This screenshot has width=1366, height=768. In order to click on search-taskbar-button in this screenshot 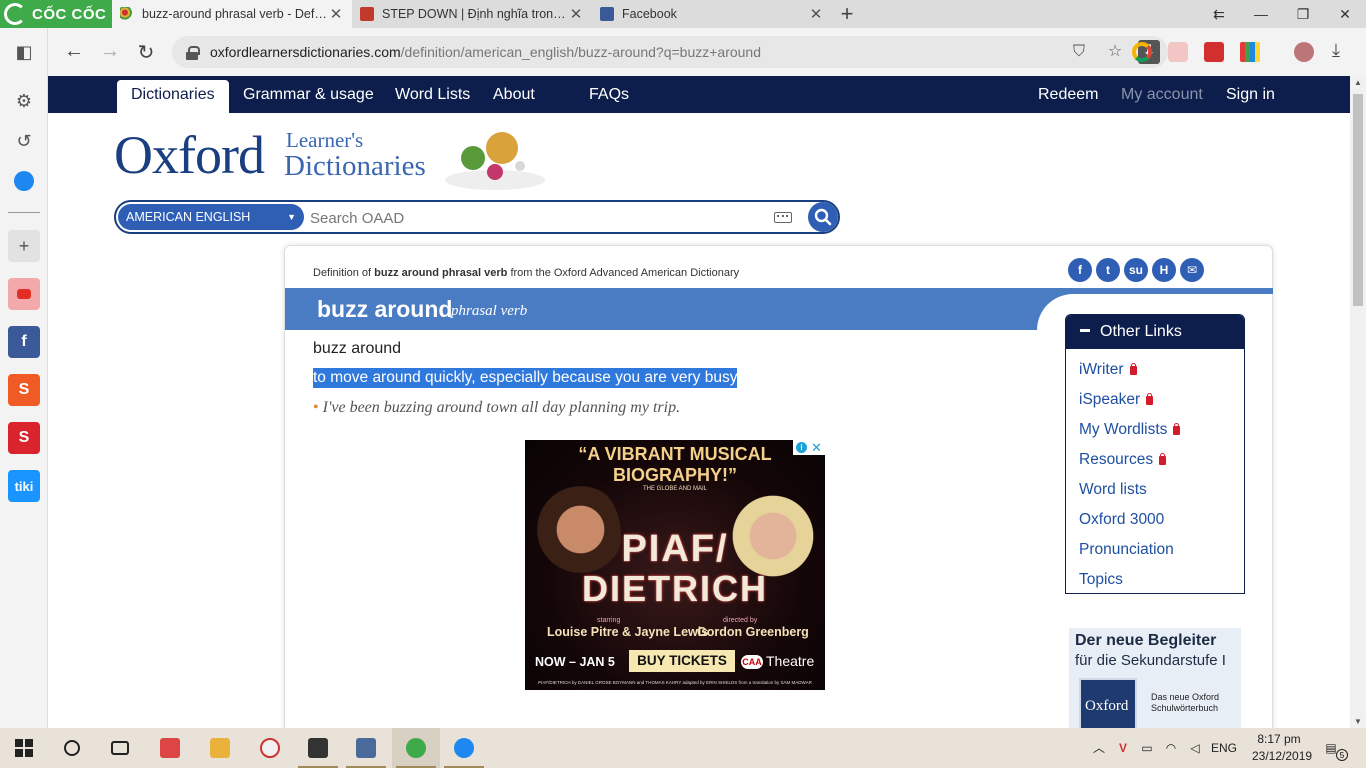, I will do `click(72, 748)`.